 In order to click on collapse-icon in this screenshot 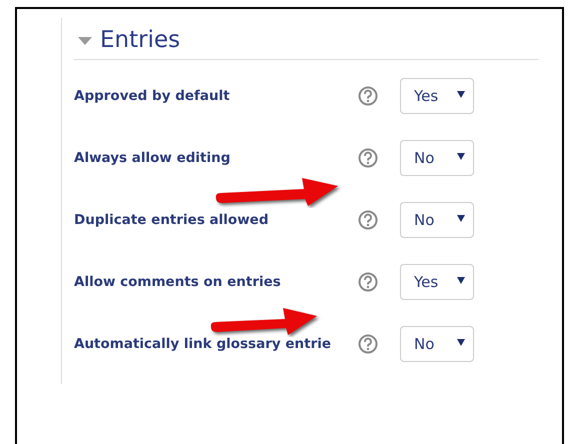, I will do `click(85, 41)`.